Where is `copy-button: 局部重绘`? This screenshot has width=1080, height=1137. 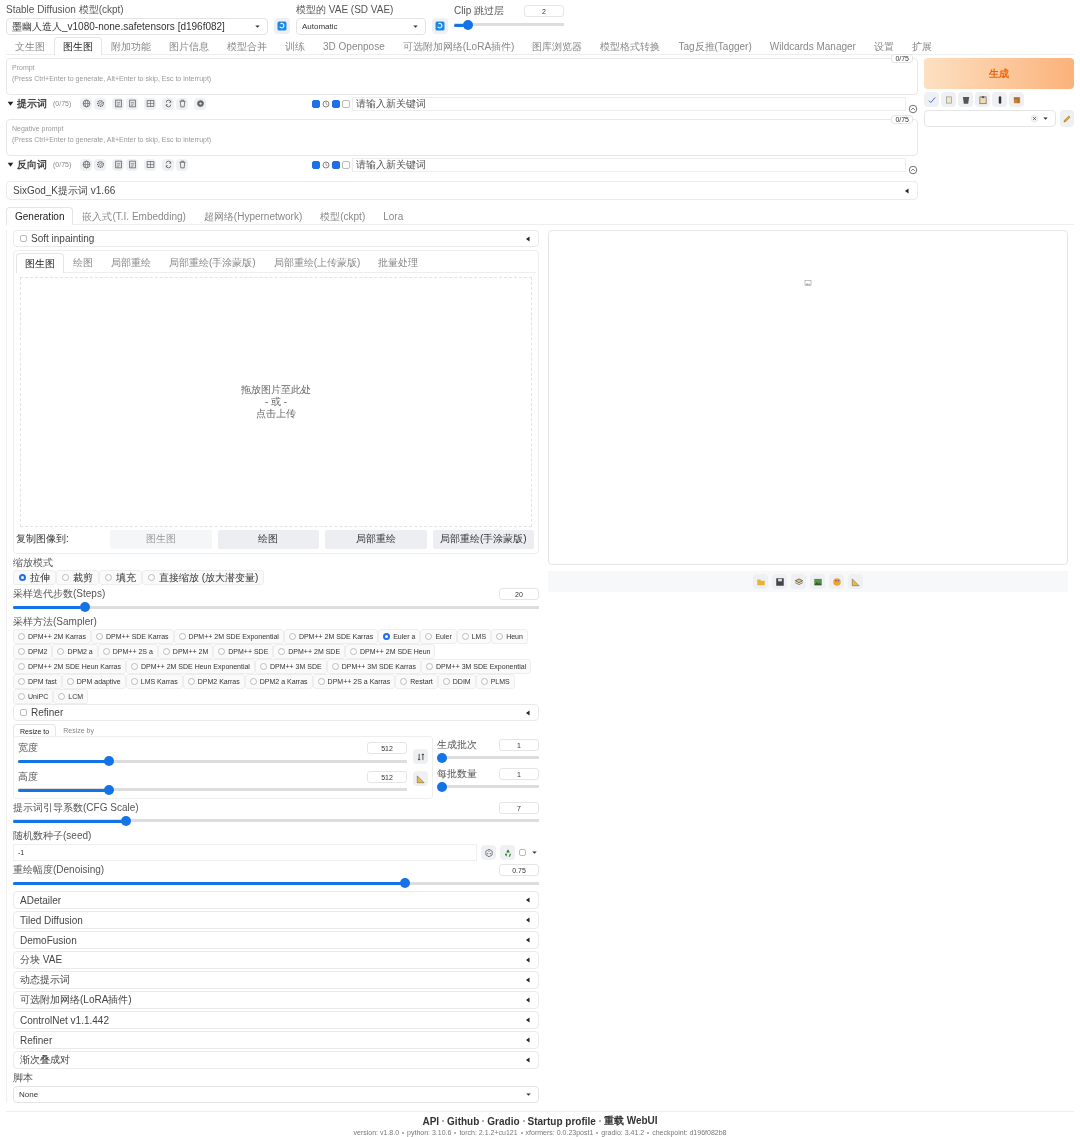 copy-button: 局部重绘 is located at coordinates (376, 539).